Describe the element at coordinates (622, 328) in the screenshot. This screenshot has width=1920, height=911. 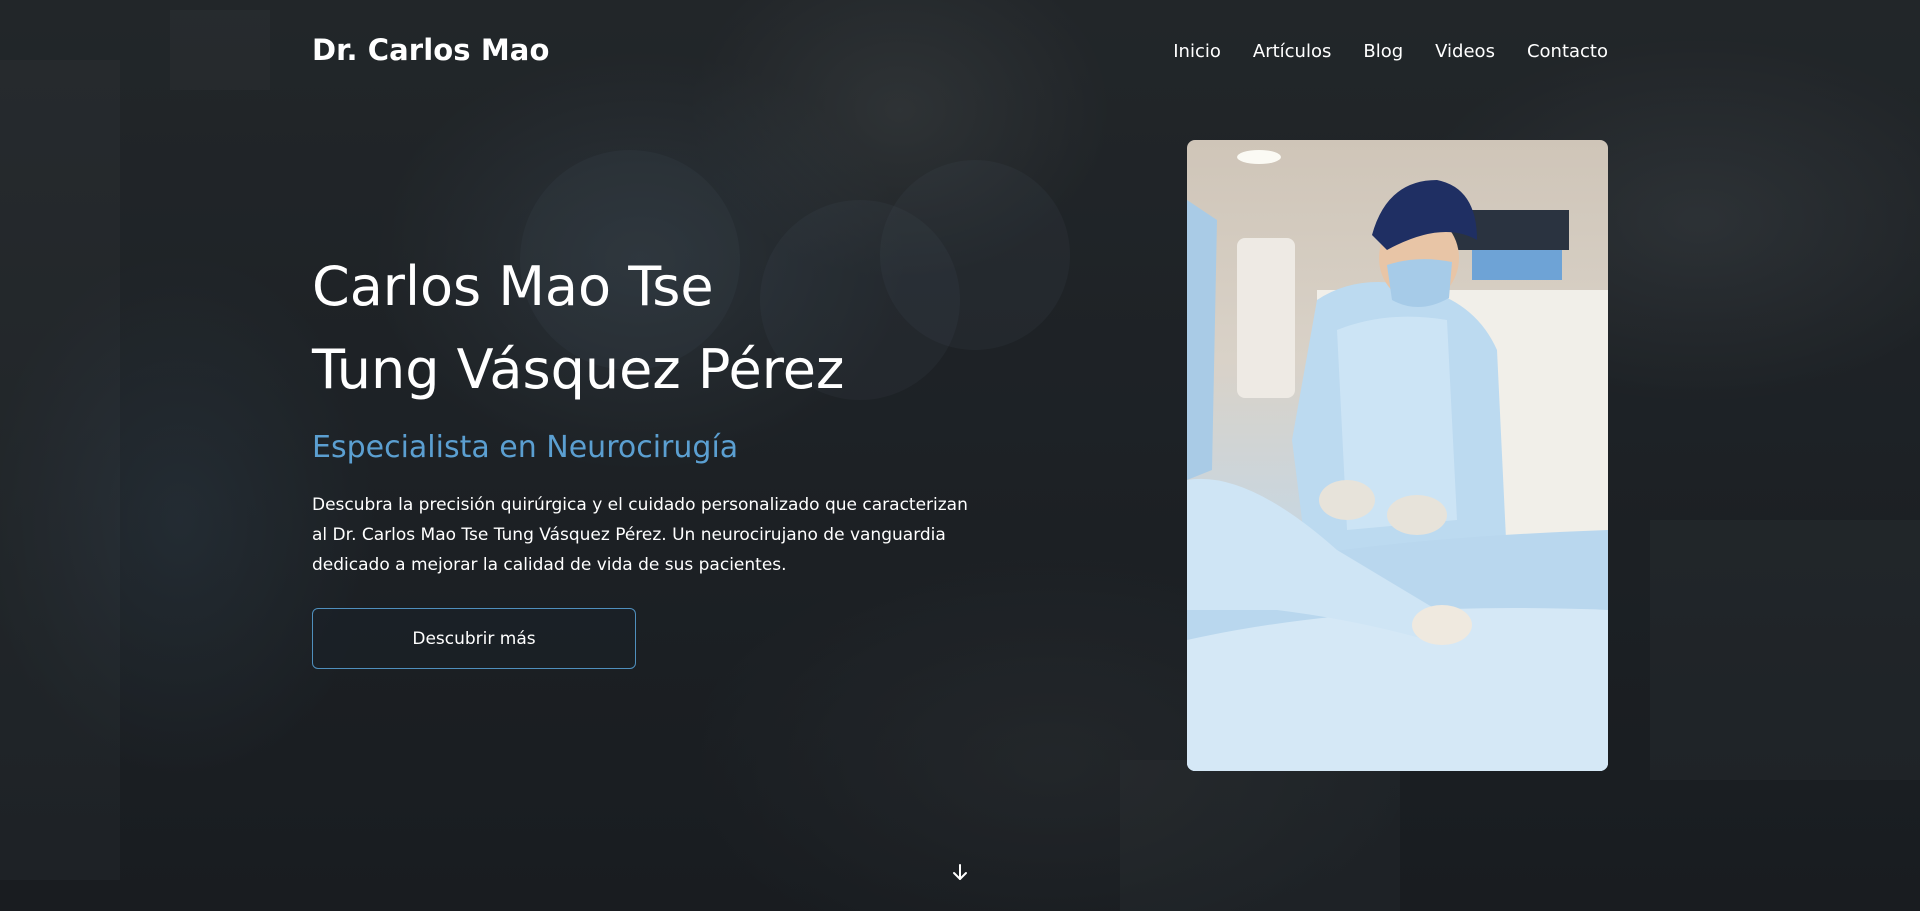
I see `hero-title: Carlos Mao Tse Tung Vásquez Pérez` at that location.